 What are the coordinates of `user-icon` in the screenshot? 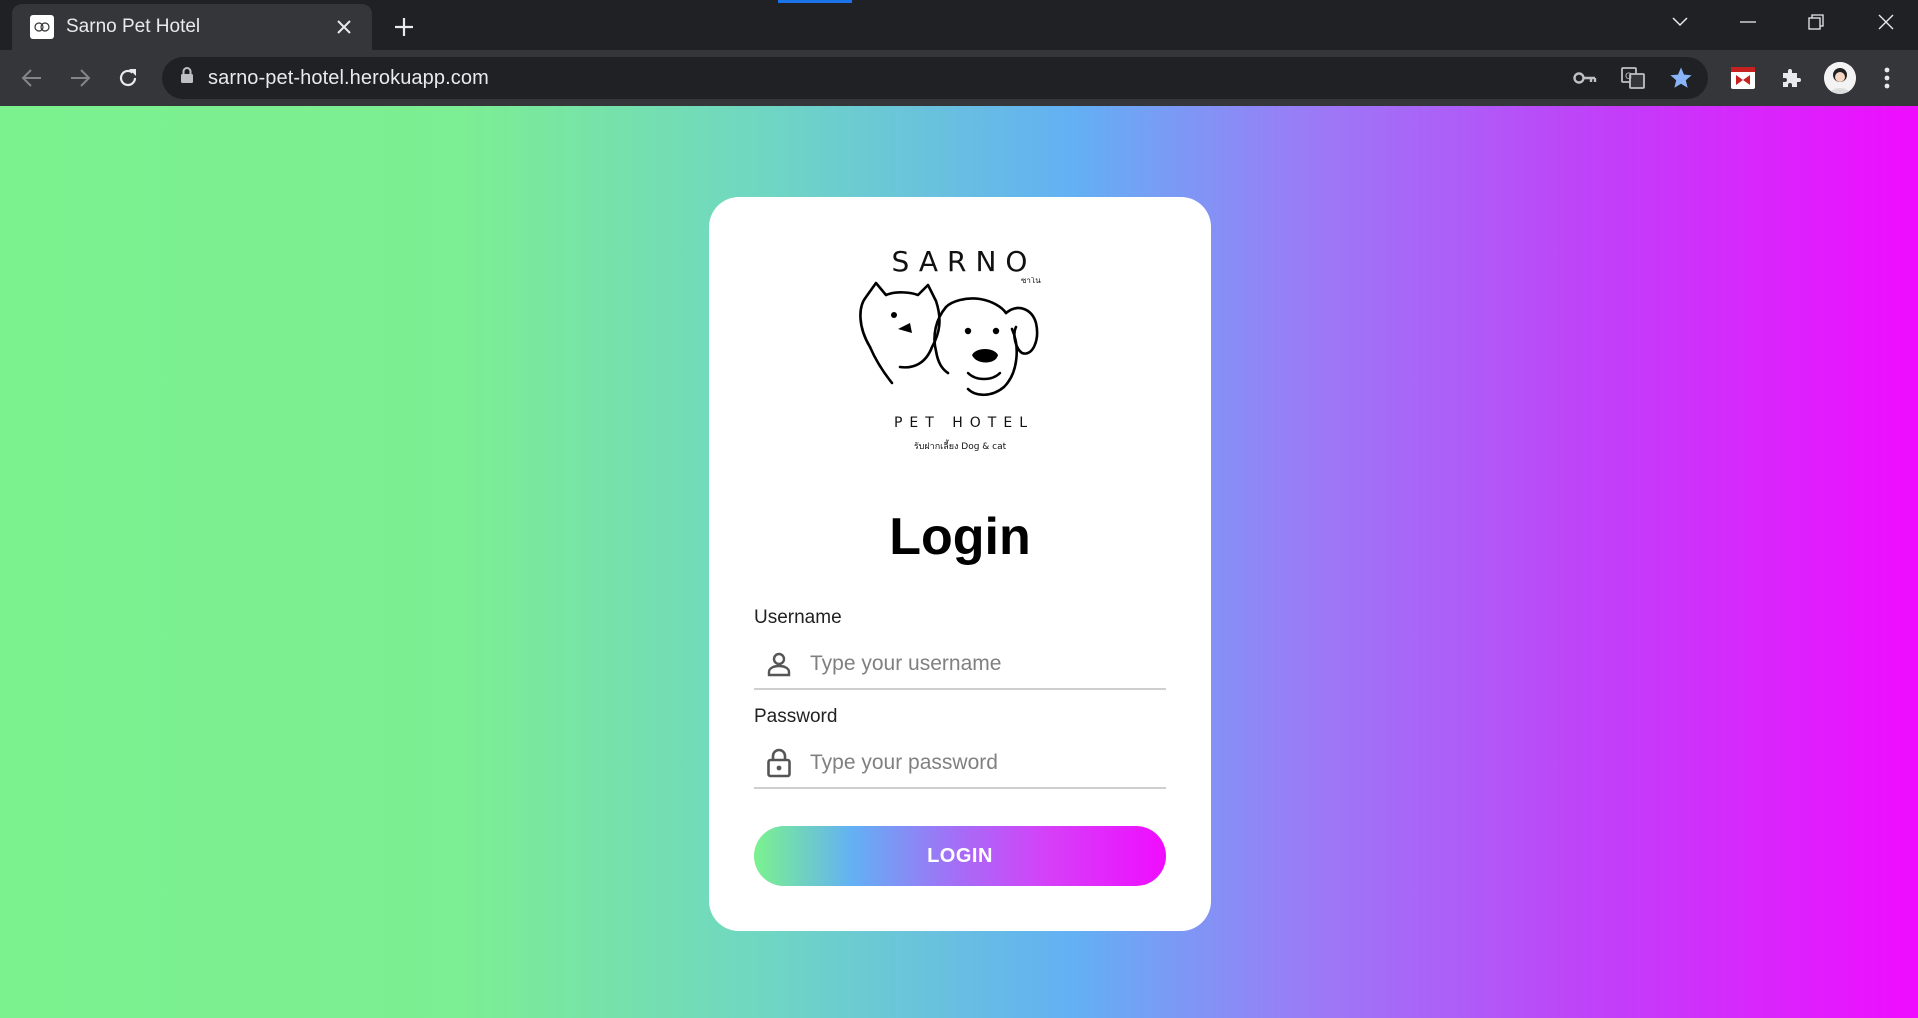 It's located at (779, 664).